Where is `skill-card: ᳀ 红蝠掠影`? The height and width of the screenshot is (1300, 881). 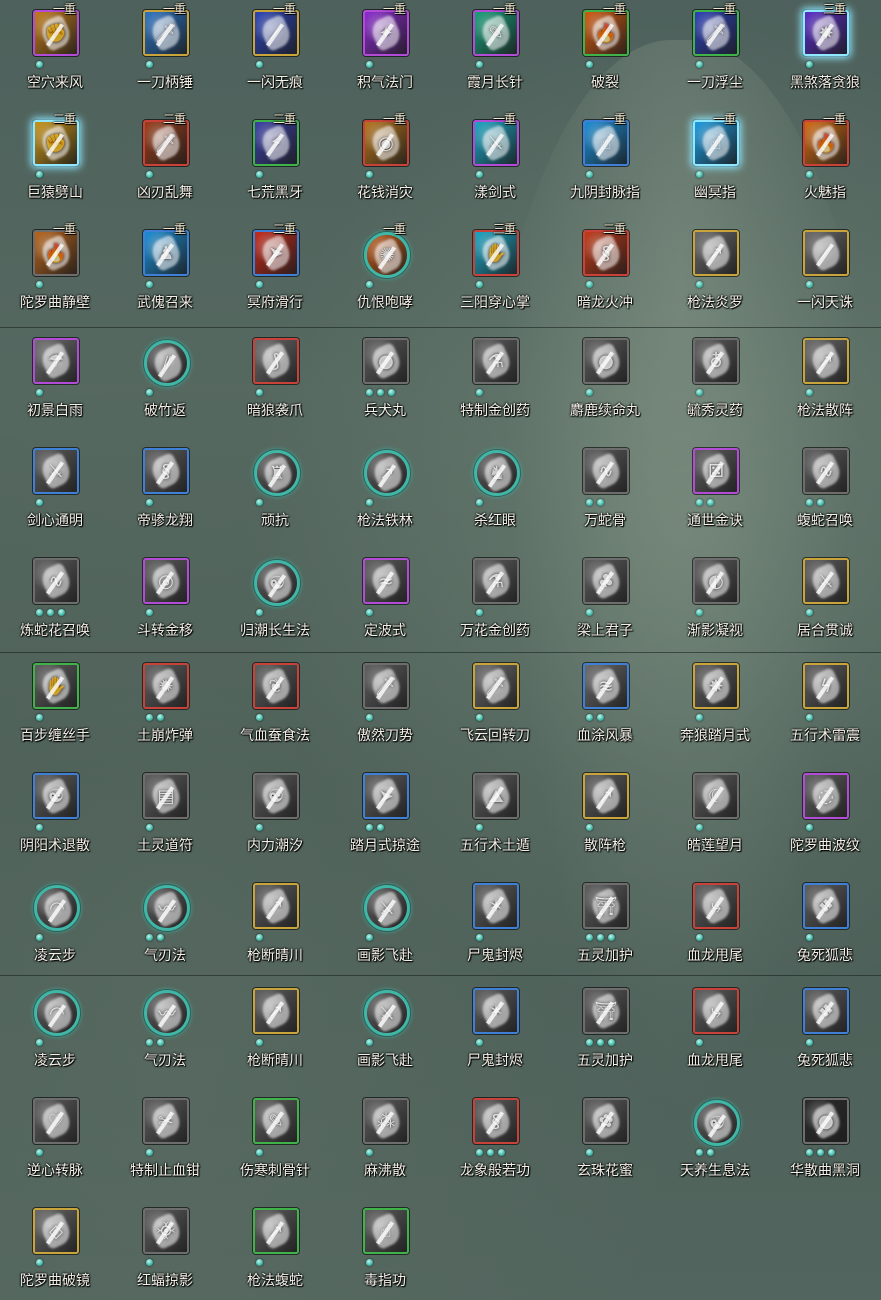
skill-card: ᳀ 红蝠掠影 is located at coordinates (165, 1249).